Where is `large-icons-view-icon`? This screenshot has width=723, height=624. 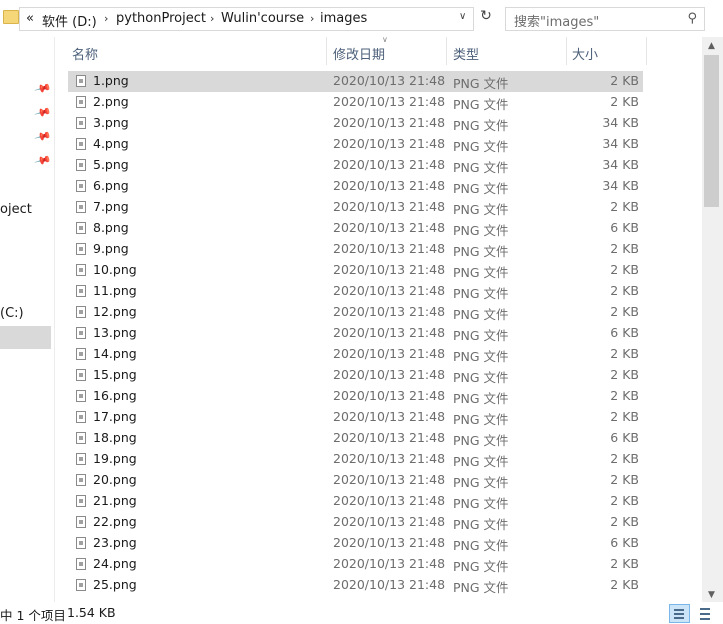
large-icons-view-icon is located at coordinates (705, 613).